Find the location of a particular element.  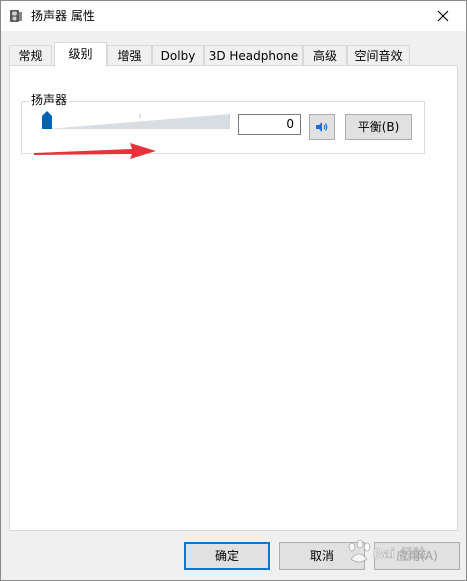

tab-spatial-sound: 空间音效 is located at coordinates (378, 55).